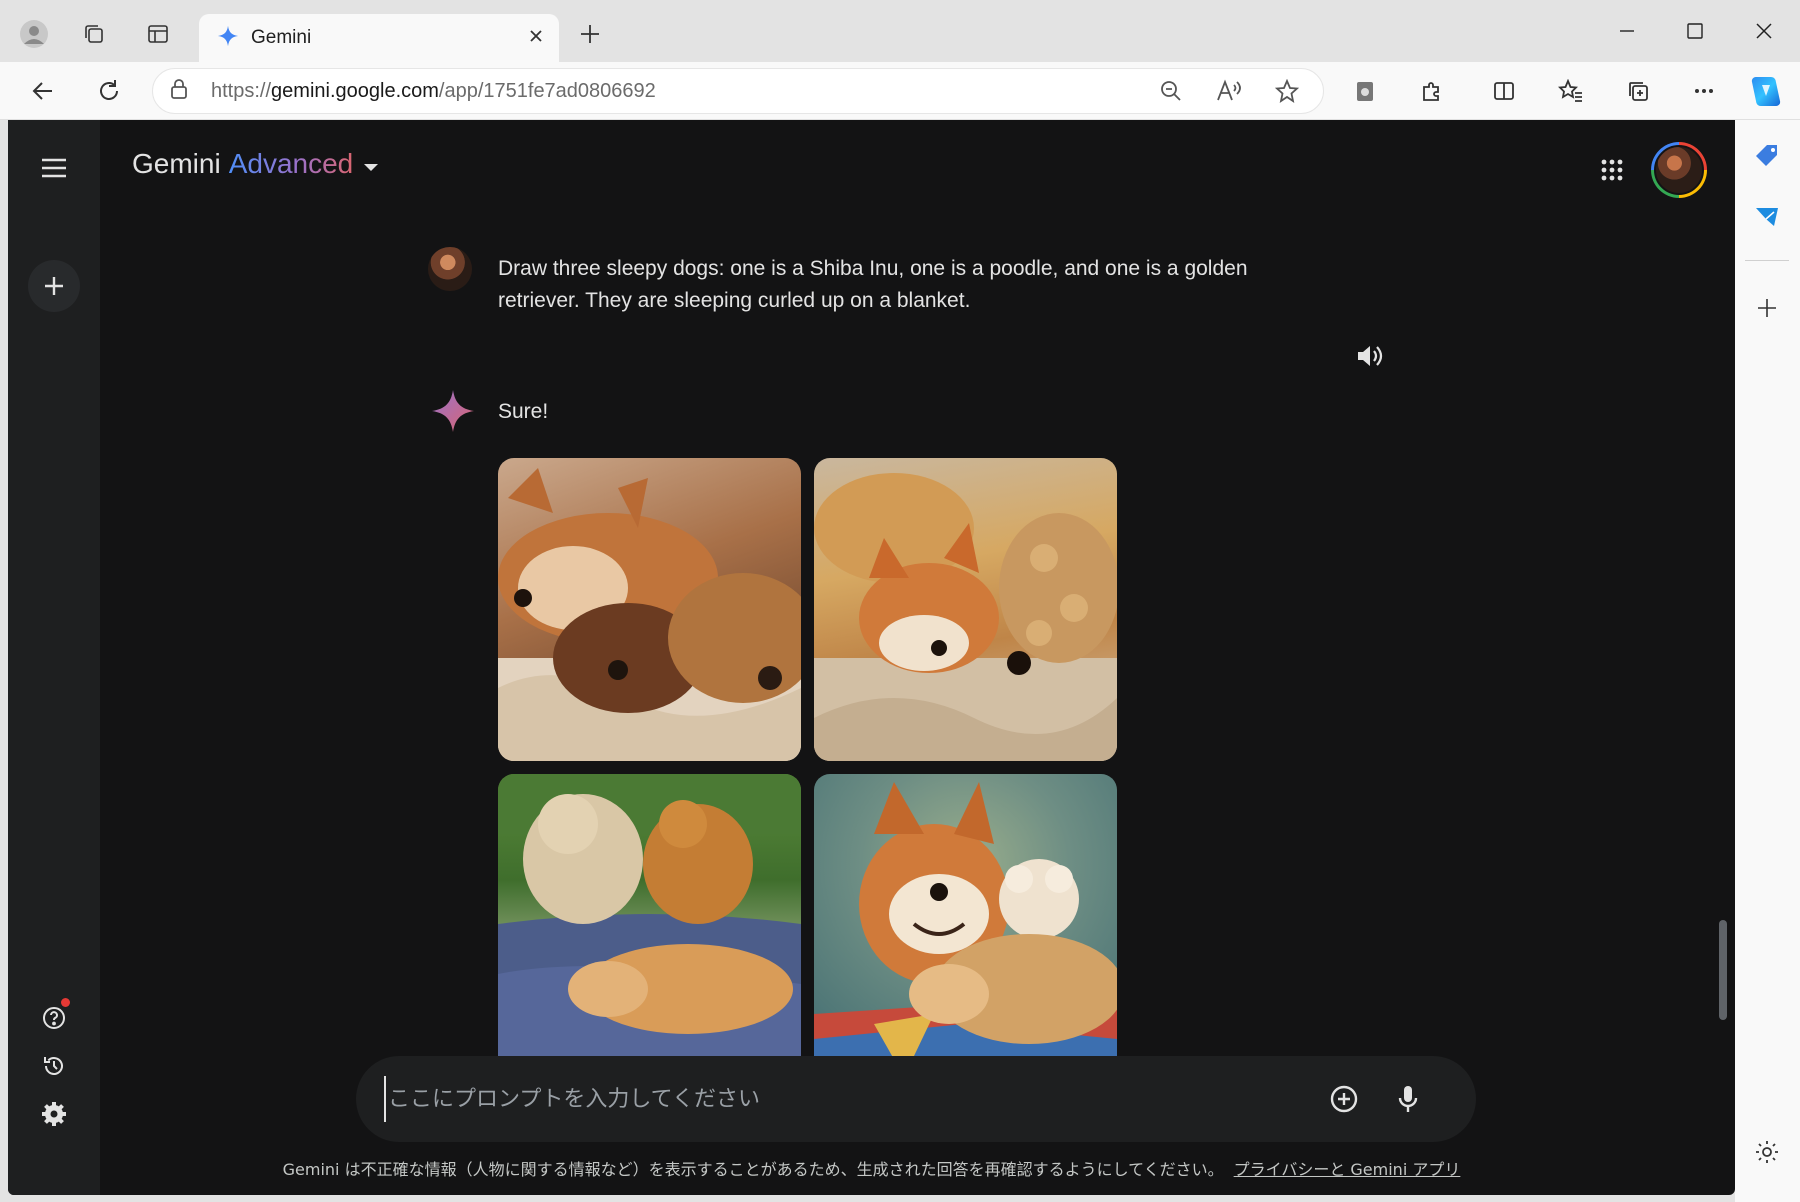 The height and width of the screenshot is (1202, 1800). I want to click on workspaces-icon, so click(94, 34).